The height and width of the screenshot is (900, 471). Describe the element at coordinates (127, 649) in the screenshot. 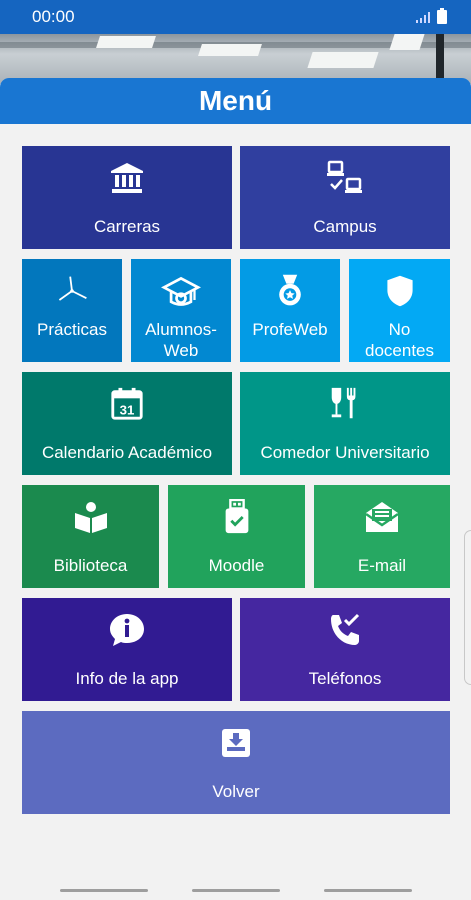

I see `tile-info-de-la-app: Info de la app` at that location.